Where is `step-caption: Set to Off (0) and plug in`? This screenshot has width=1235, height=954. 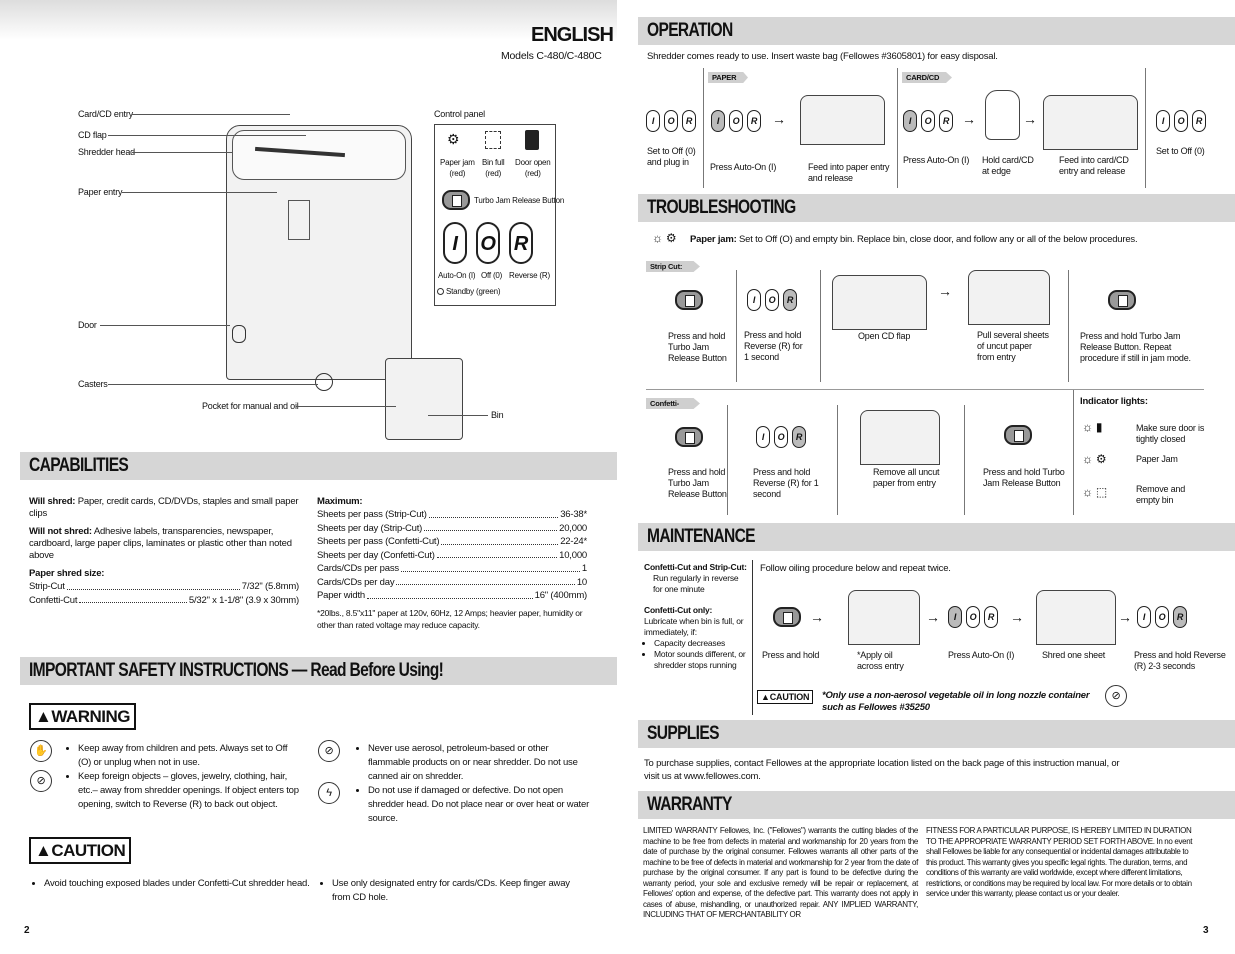 step-caption: Set to Off (0) and plug in is located at coordinates (671, 156).